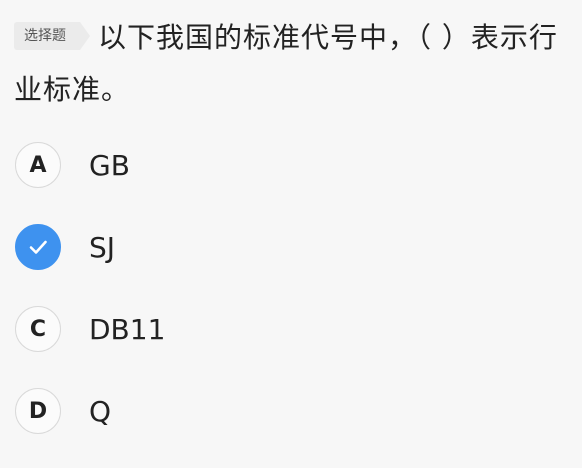  I want to click on option-b: SJ, so click(295, 247).